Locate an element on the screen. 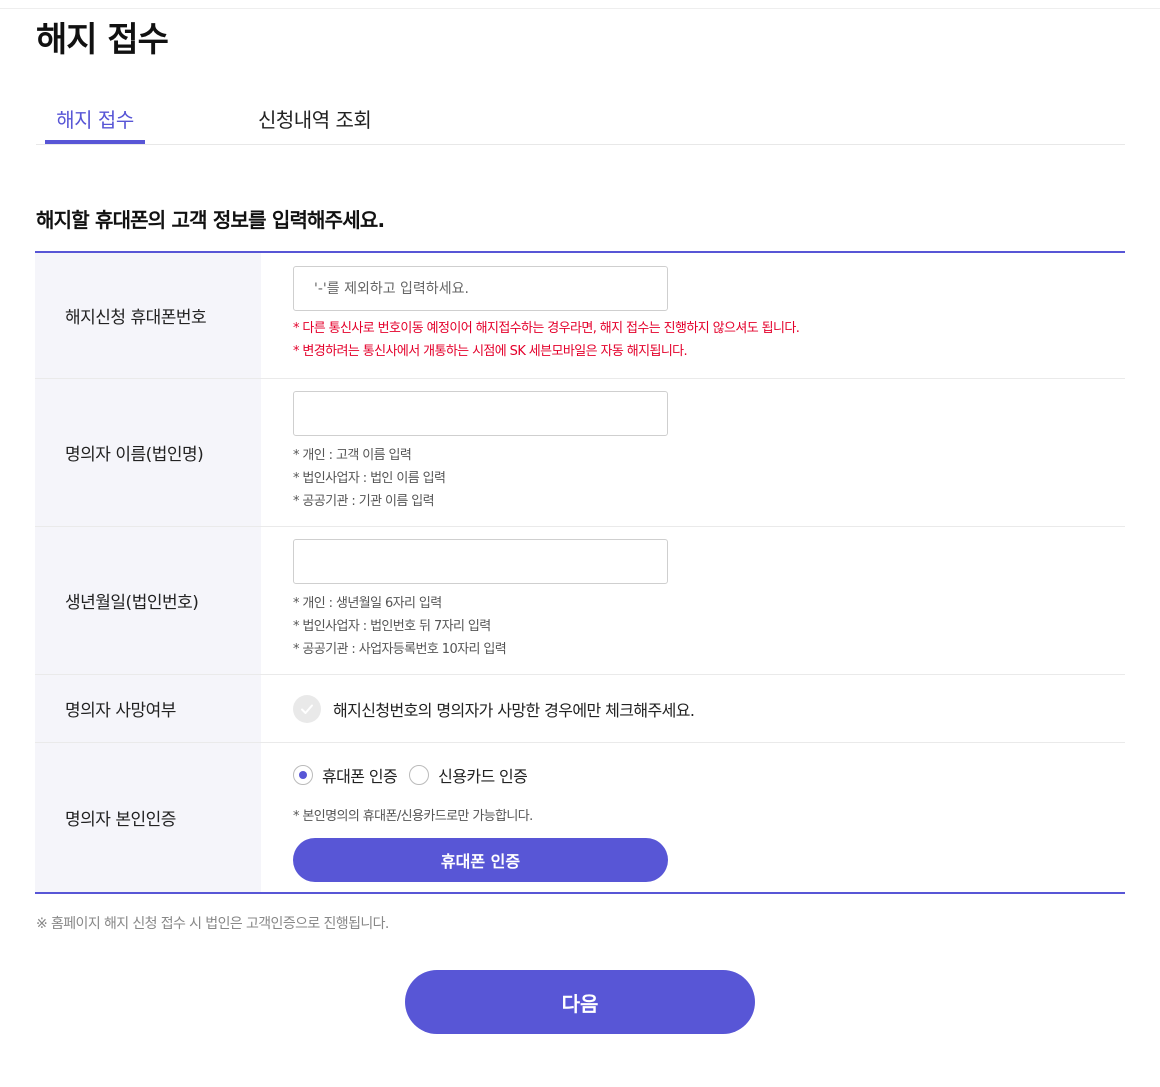  radio-phone-auth: 휴대폰 인증 is located at coordinates (345, 775).